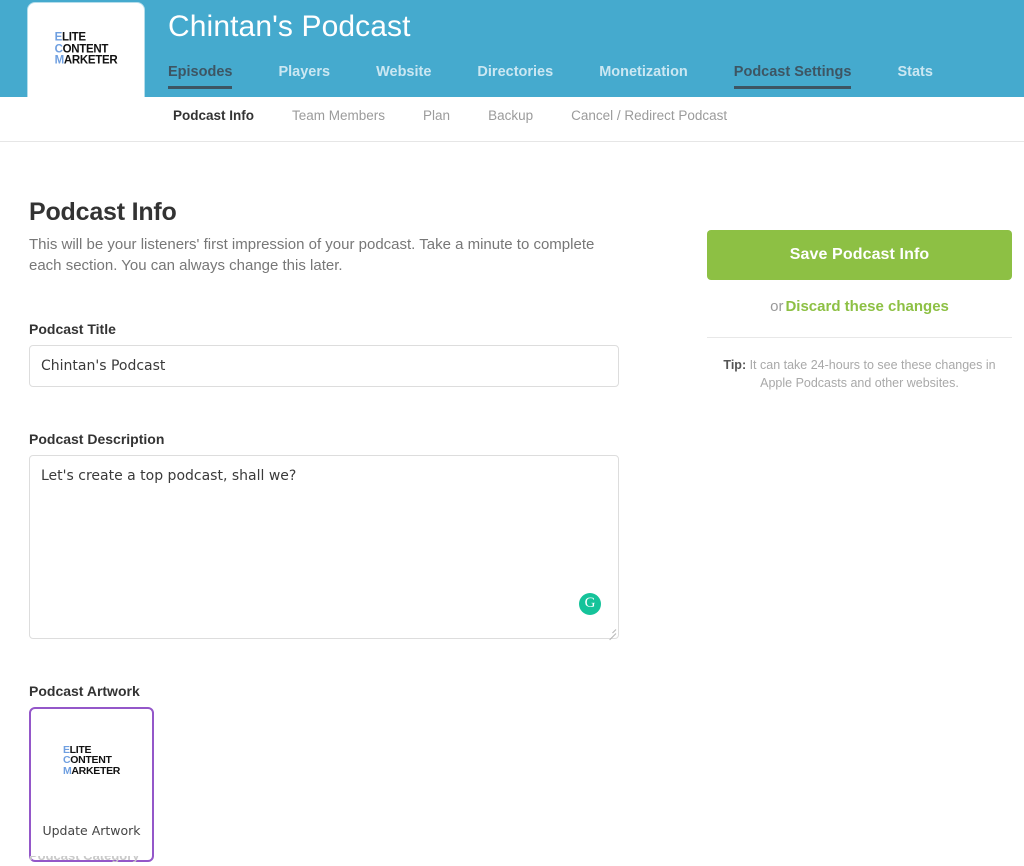  What do you see at coordinates (859, 255) in the screenshot?
I see `save-podcast-info-button: Save Podcast Info` at bounding box center [859, 255].